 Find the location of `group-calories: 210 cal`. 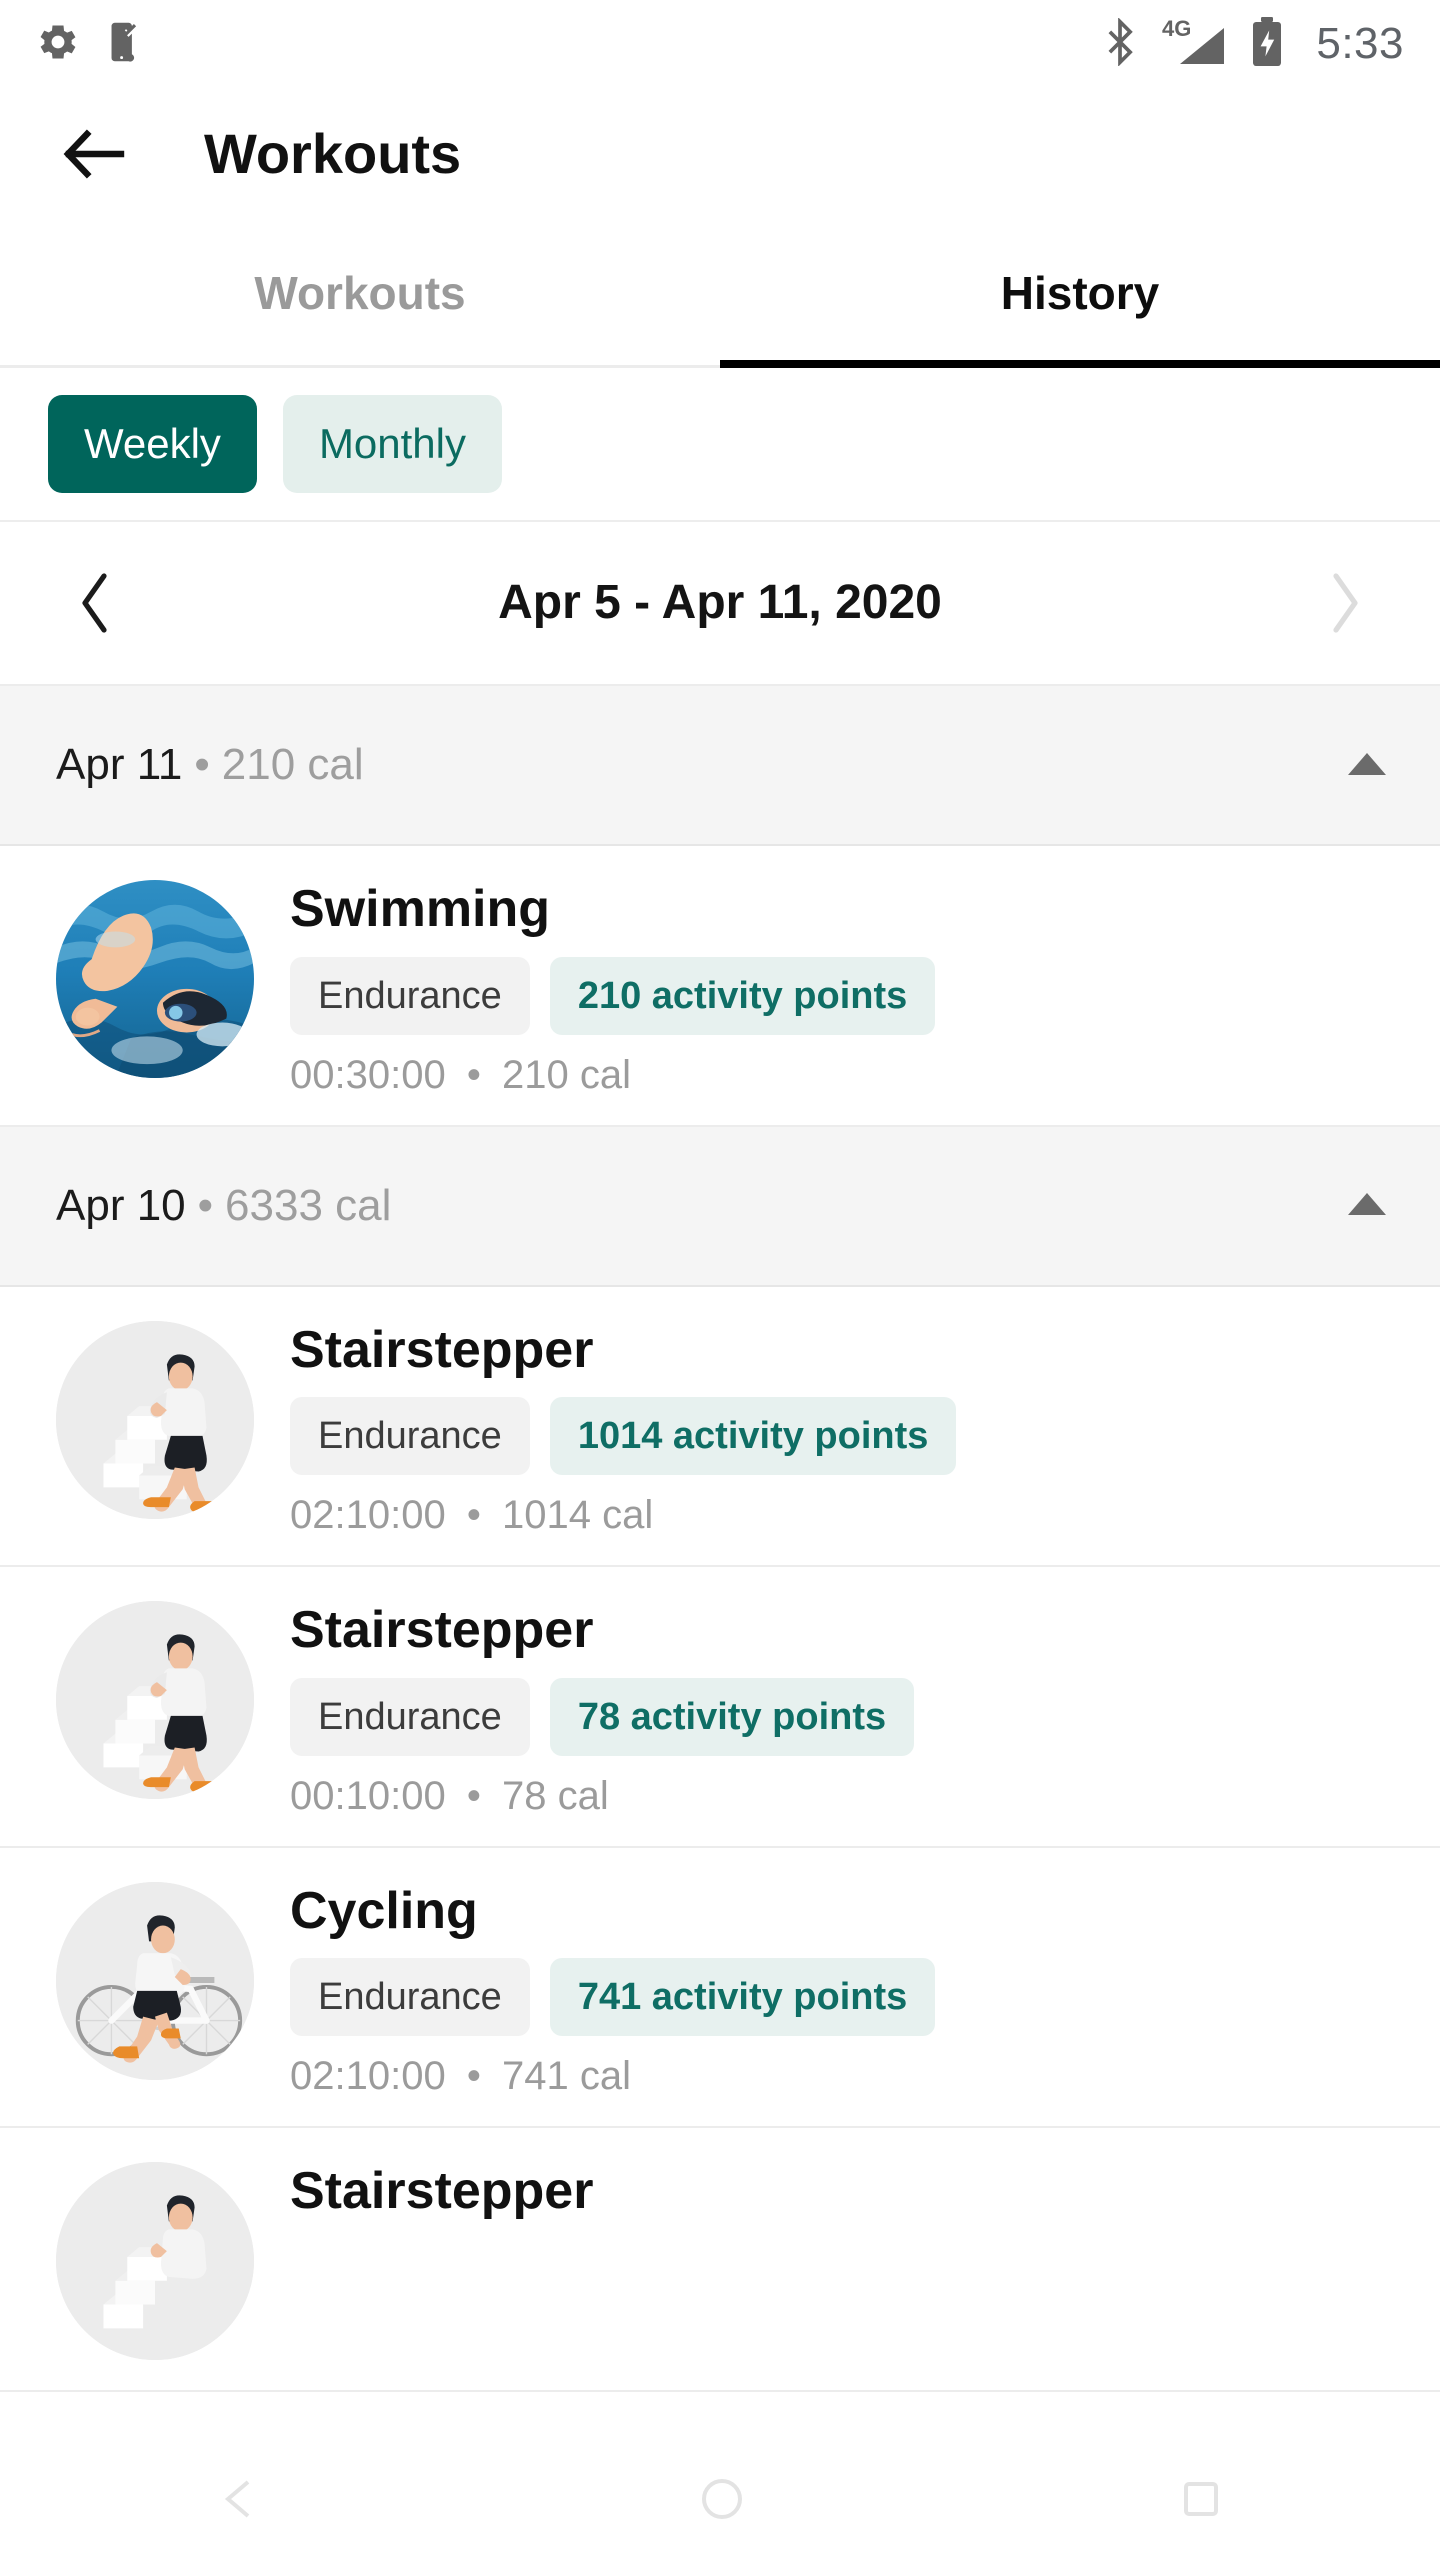

group-calories: 210 cal is located at coordinates (292, 764).